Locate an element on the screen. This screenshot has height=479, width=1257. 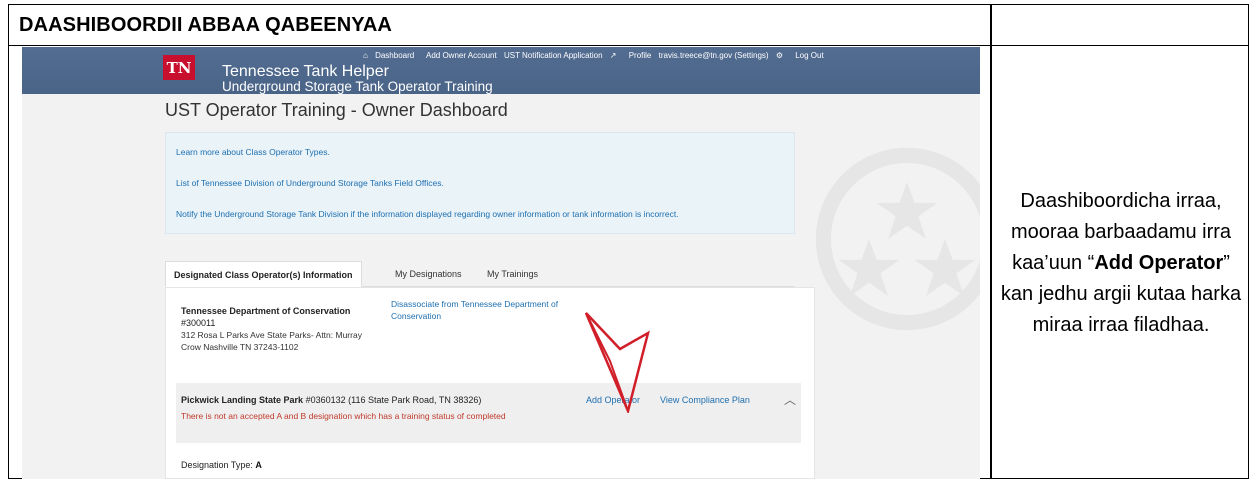
nav-logout: Log Out is located at coordinates (809, 55).